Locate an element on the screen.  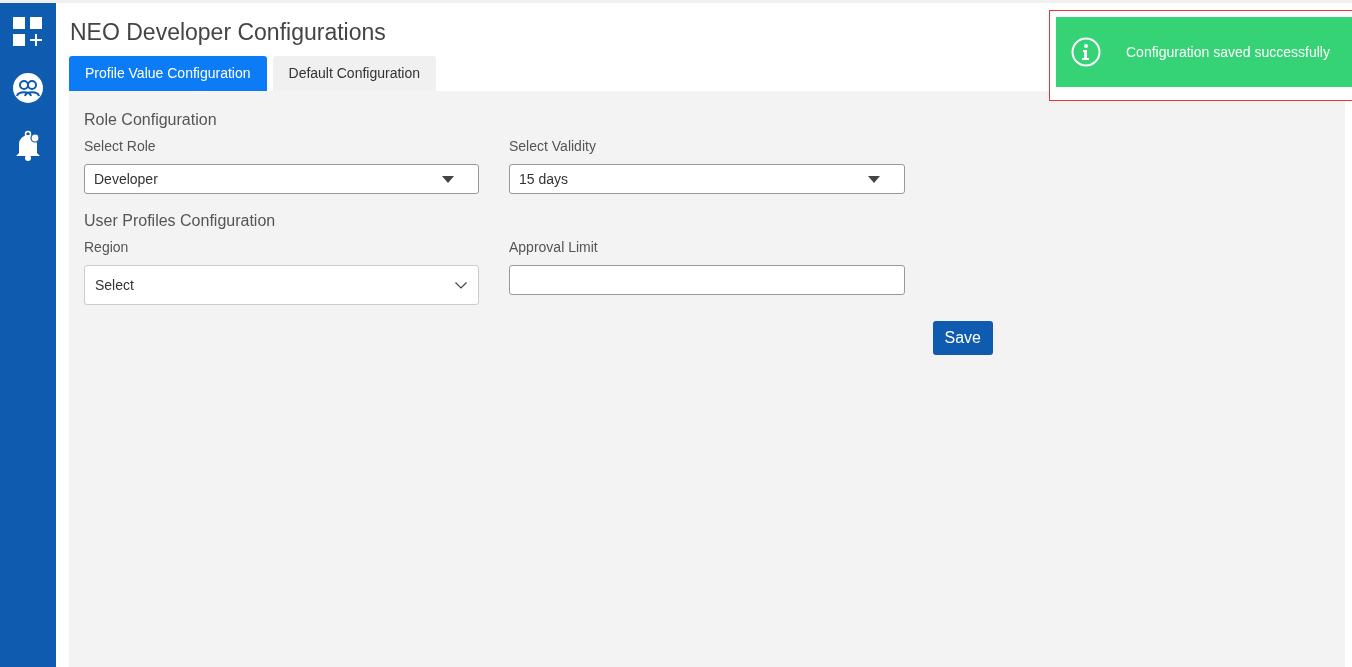
apps-add-icon is located at coordinates (28, 32).